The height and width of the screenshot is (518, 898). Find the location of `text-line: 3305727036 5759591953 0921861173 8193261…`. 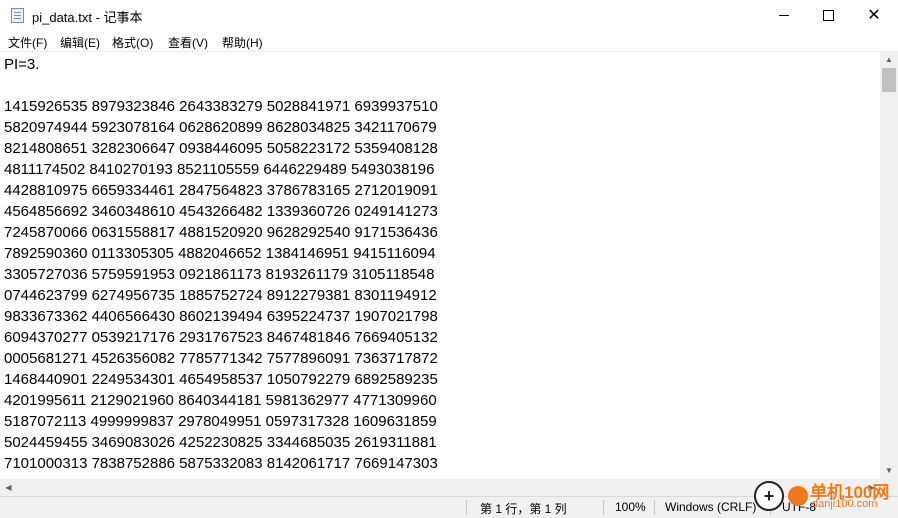

text-line: 3305727036 5759591953 0921861173 8193261… is located at coordinates (219, 274).